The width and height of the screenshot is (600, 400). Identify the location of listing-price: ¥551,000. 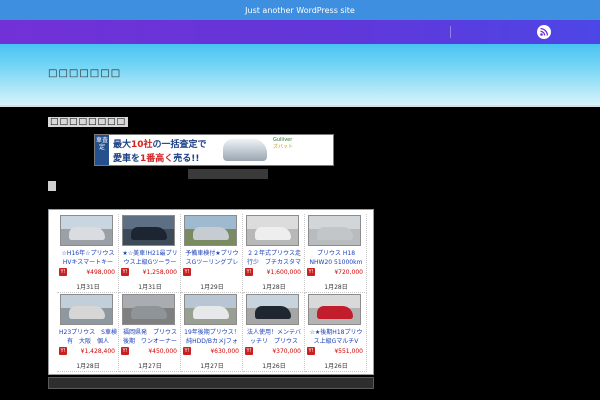
(348, 351).